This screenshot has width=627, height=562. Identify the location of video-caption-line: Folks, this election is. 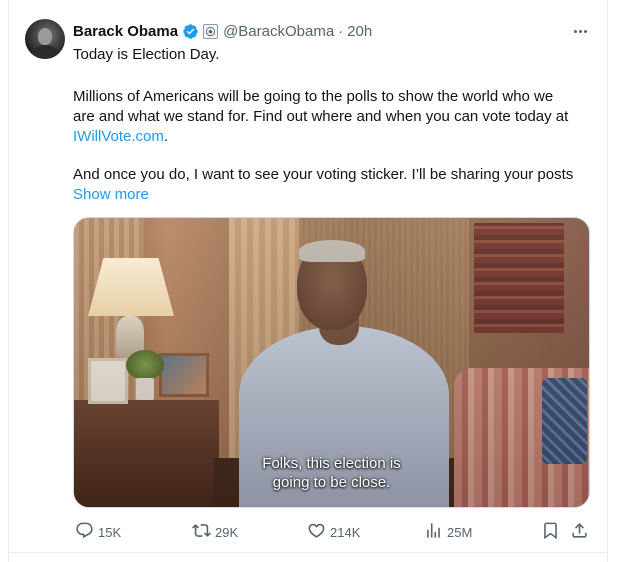
(331, 463).